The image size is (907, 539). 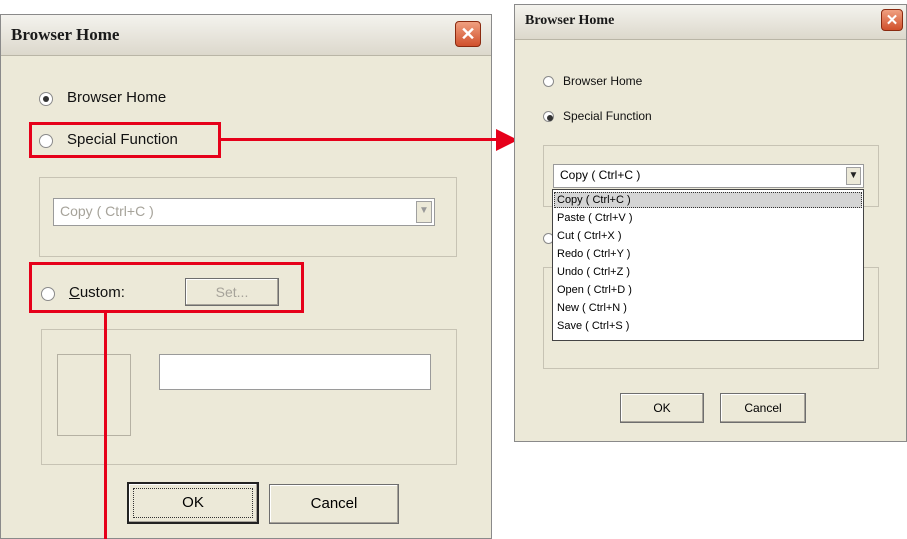 I want to click on dropdown-option: Cut ( Ctrl+X ), so click(x=708, y=236).